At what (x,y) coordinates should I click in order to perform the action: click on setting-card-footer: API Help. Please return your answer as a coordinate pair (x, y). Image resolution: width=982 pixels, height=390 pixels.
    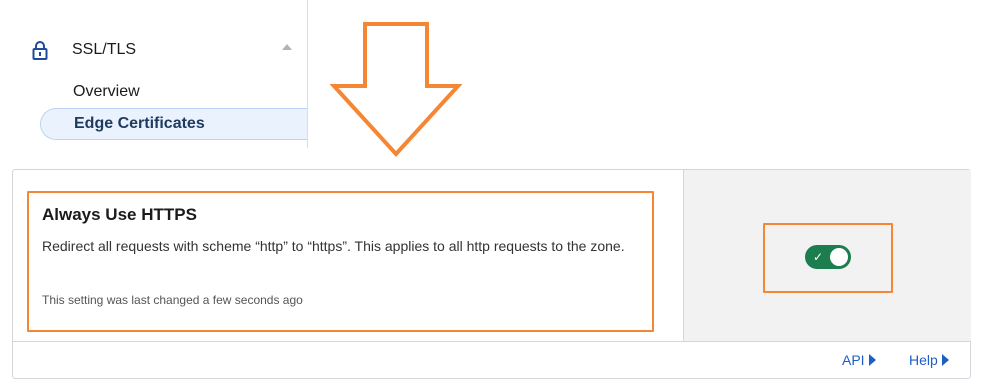
    Looking at the image, I should click on (491, 360).